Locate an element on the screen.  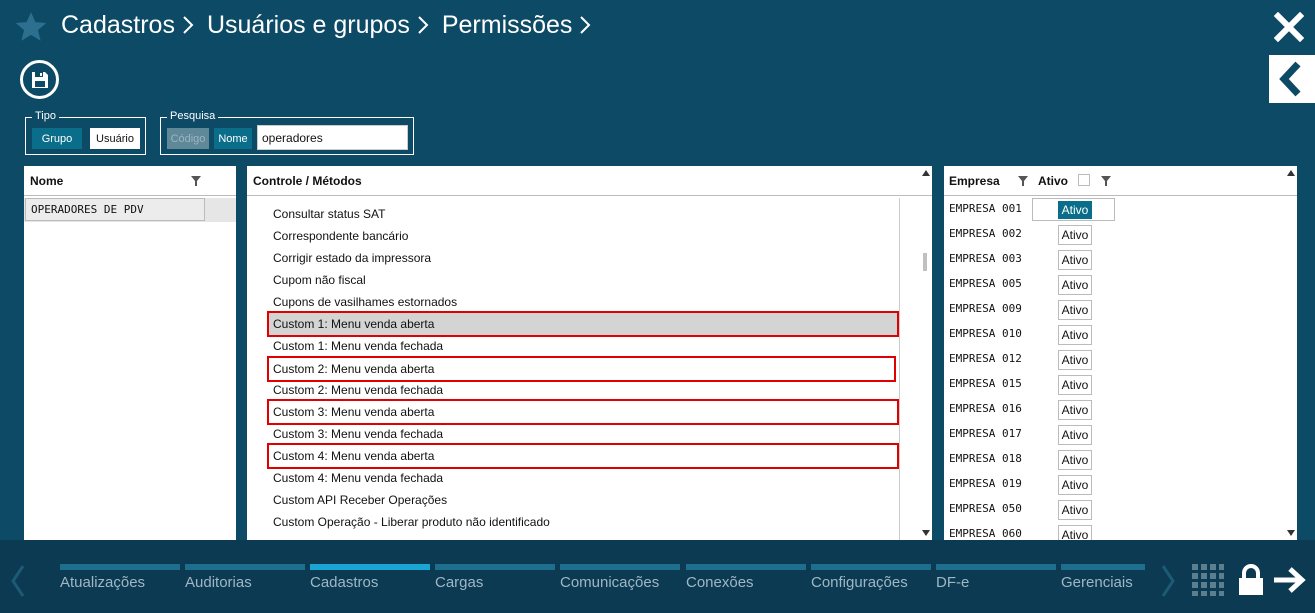
empresa-row: EMPRESA 019 Ativo is located at coordinates (1114, 485).